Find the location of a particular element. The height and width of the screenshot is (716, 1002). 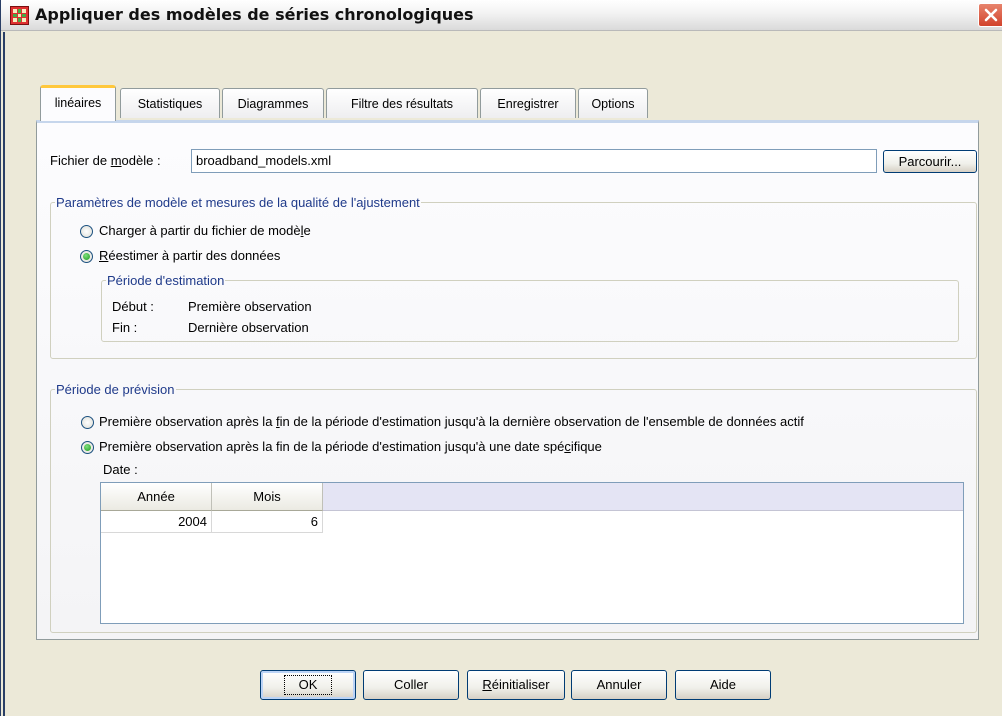

ok-button-label: OK is located at coordinates (308, 685).